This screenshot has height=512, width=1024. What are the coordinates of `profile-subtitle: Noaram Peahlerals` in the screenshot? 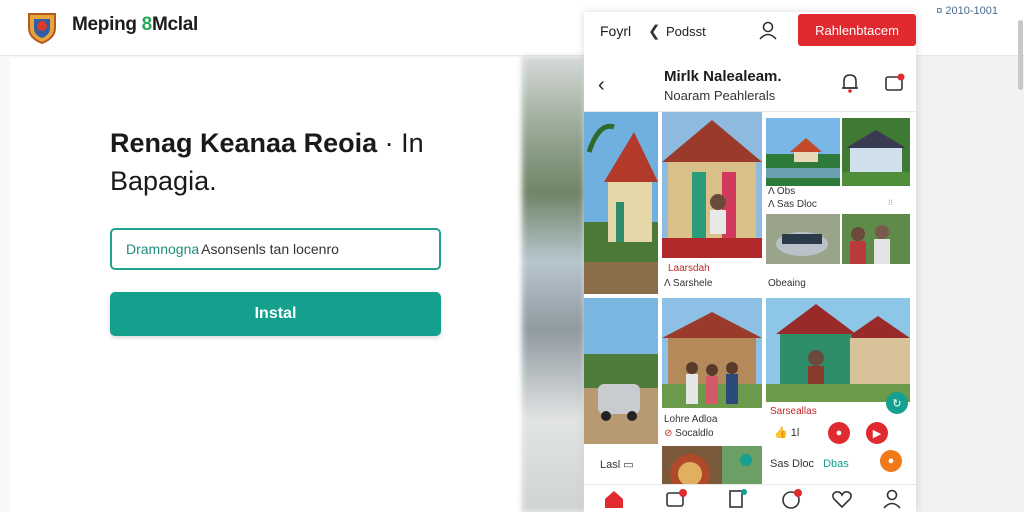 It's located at (720, 95).